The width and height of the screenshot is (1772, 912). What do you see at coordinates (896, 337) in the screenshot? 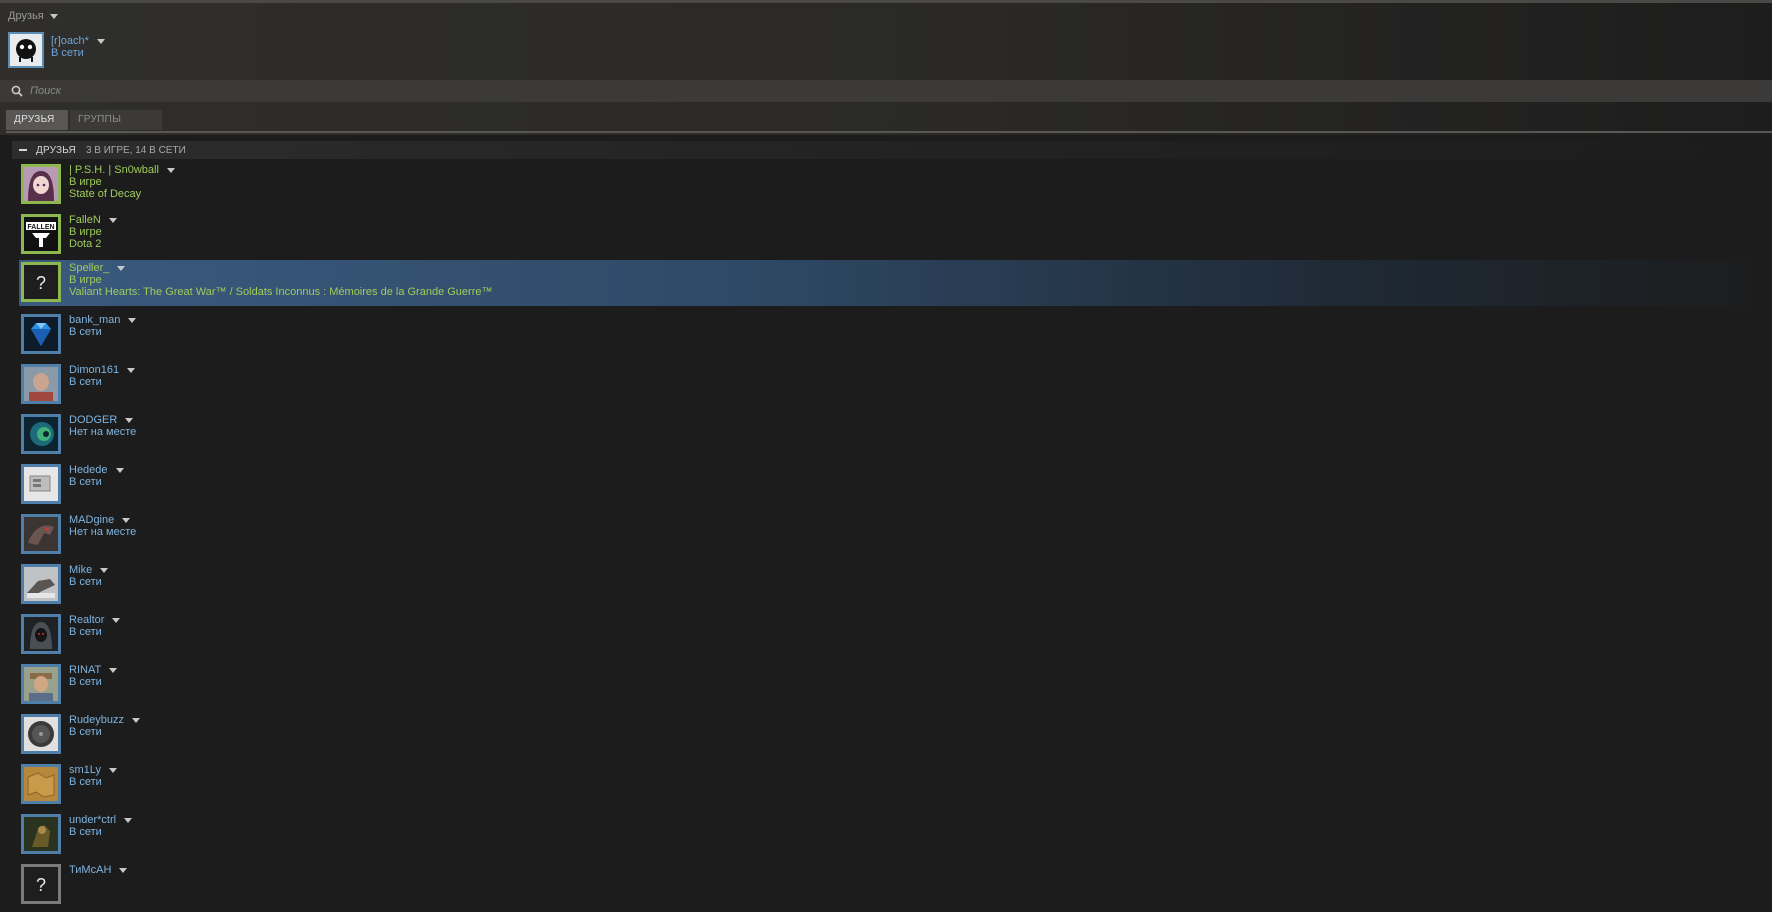
I see `friend-row: bank_man В сети` at bounding box center [896, 337].